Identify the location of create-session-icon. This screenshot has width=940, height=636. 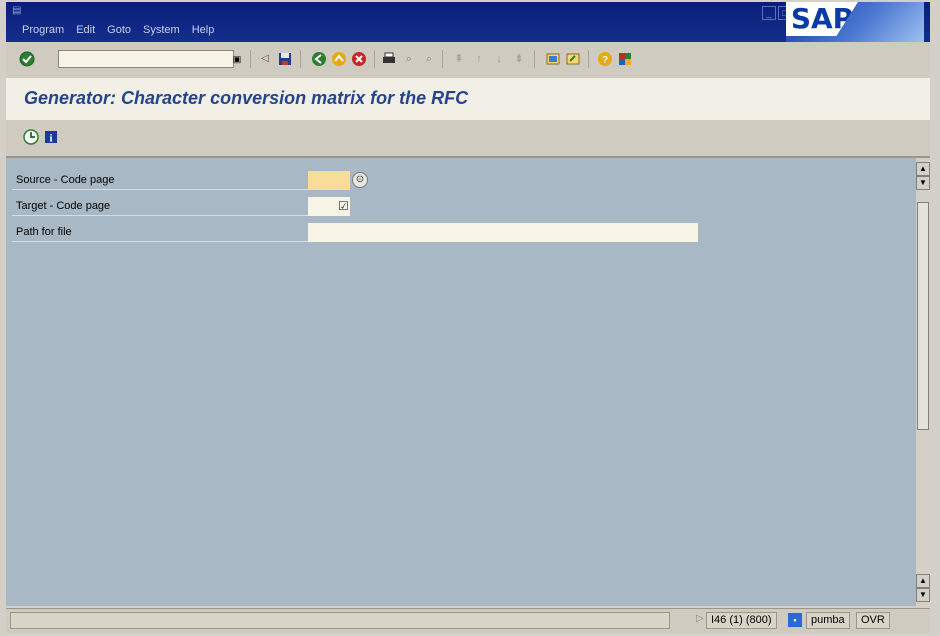
(553, 59).